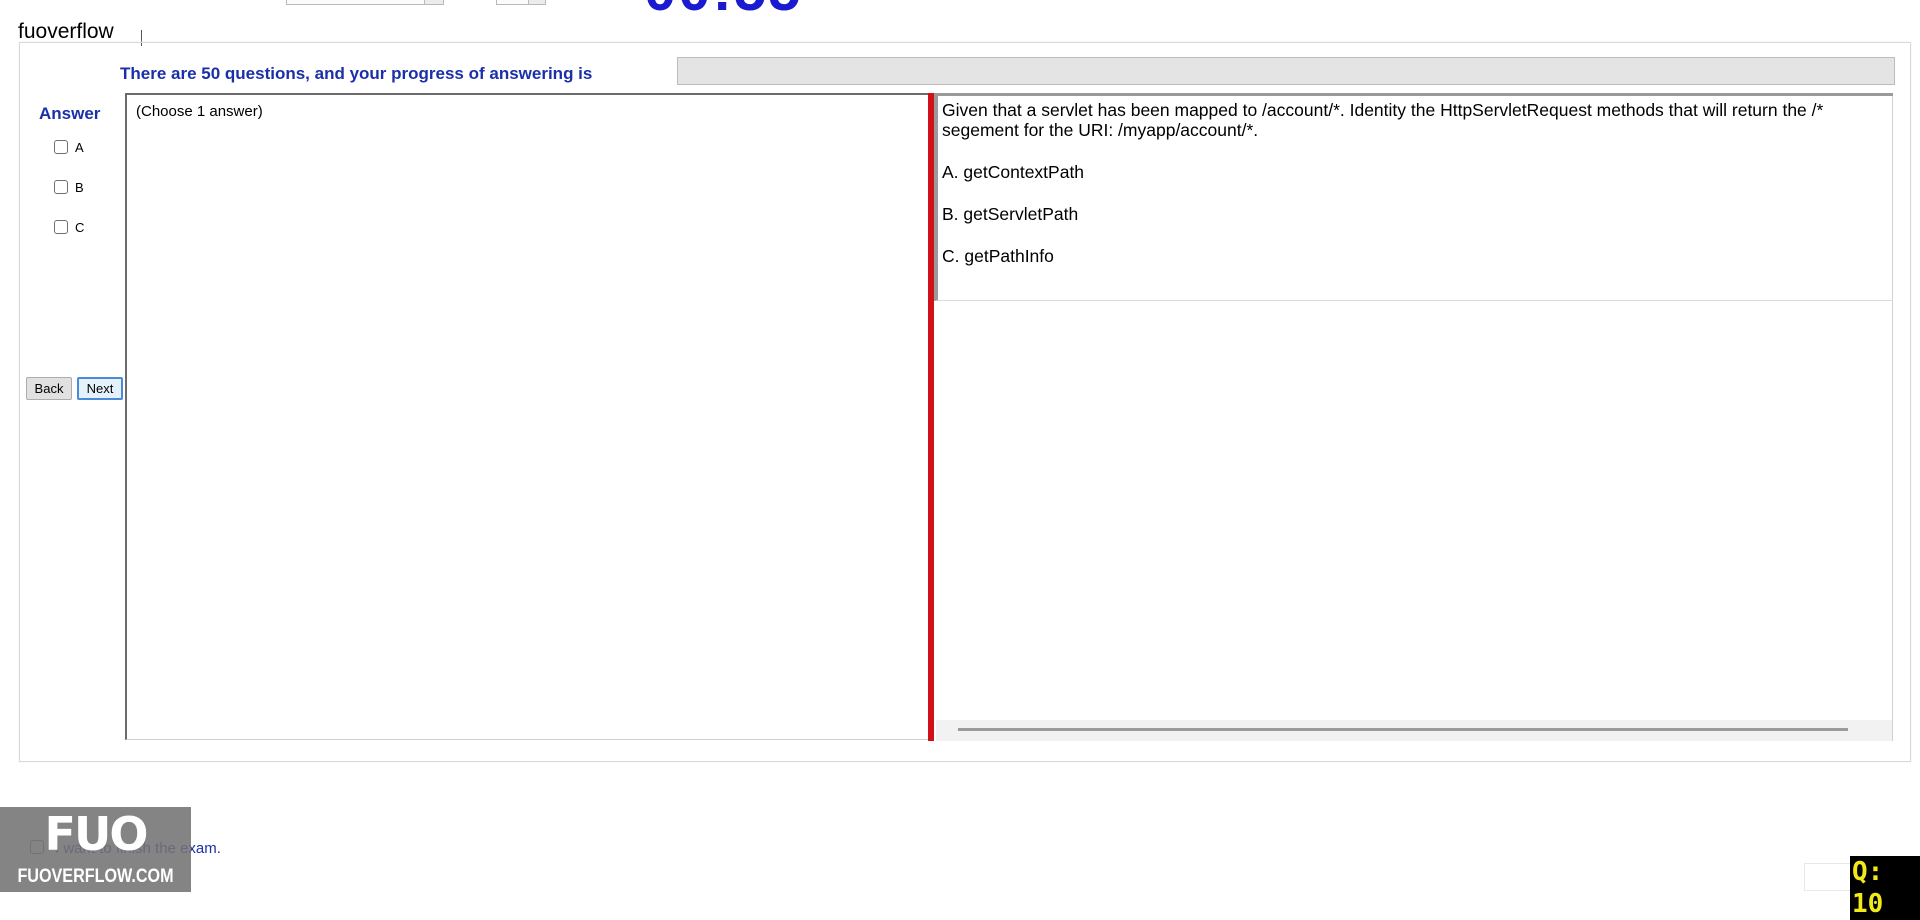 This screenshot has width=1920, height=920. Describe the element at coordinates (100, 388) in the screenshot. I see `next-button: Next` at that location.